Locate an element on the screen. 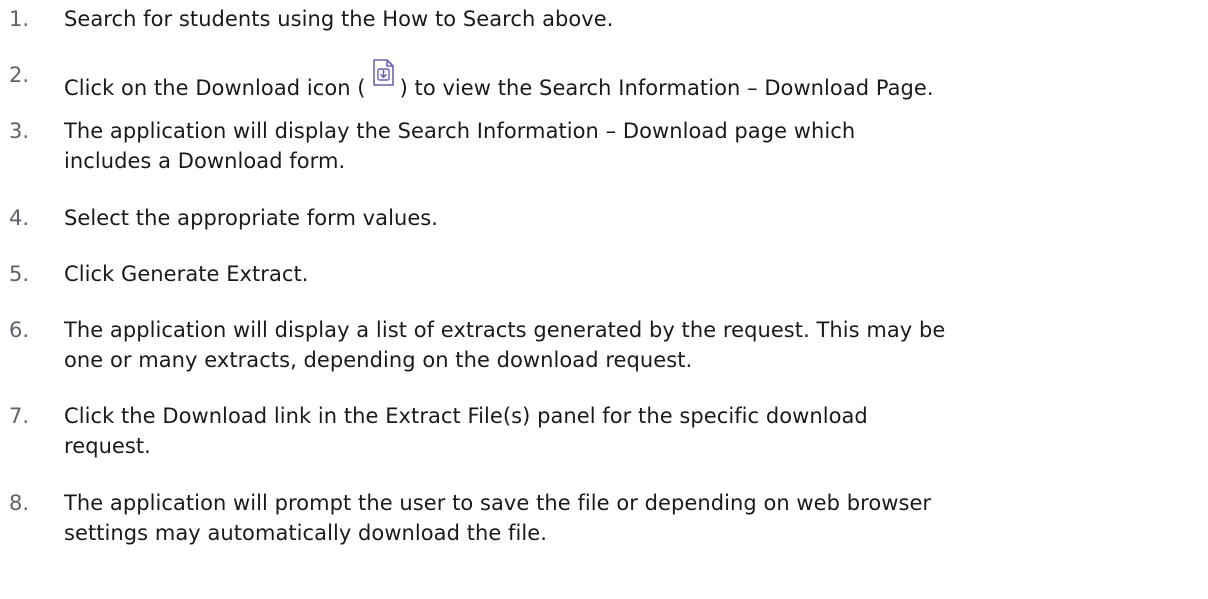  step-number: 7. is located at coordinates (19, 416).